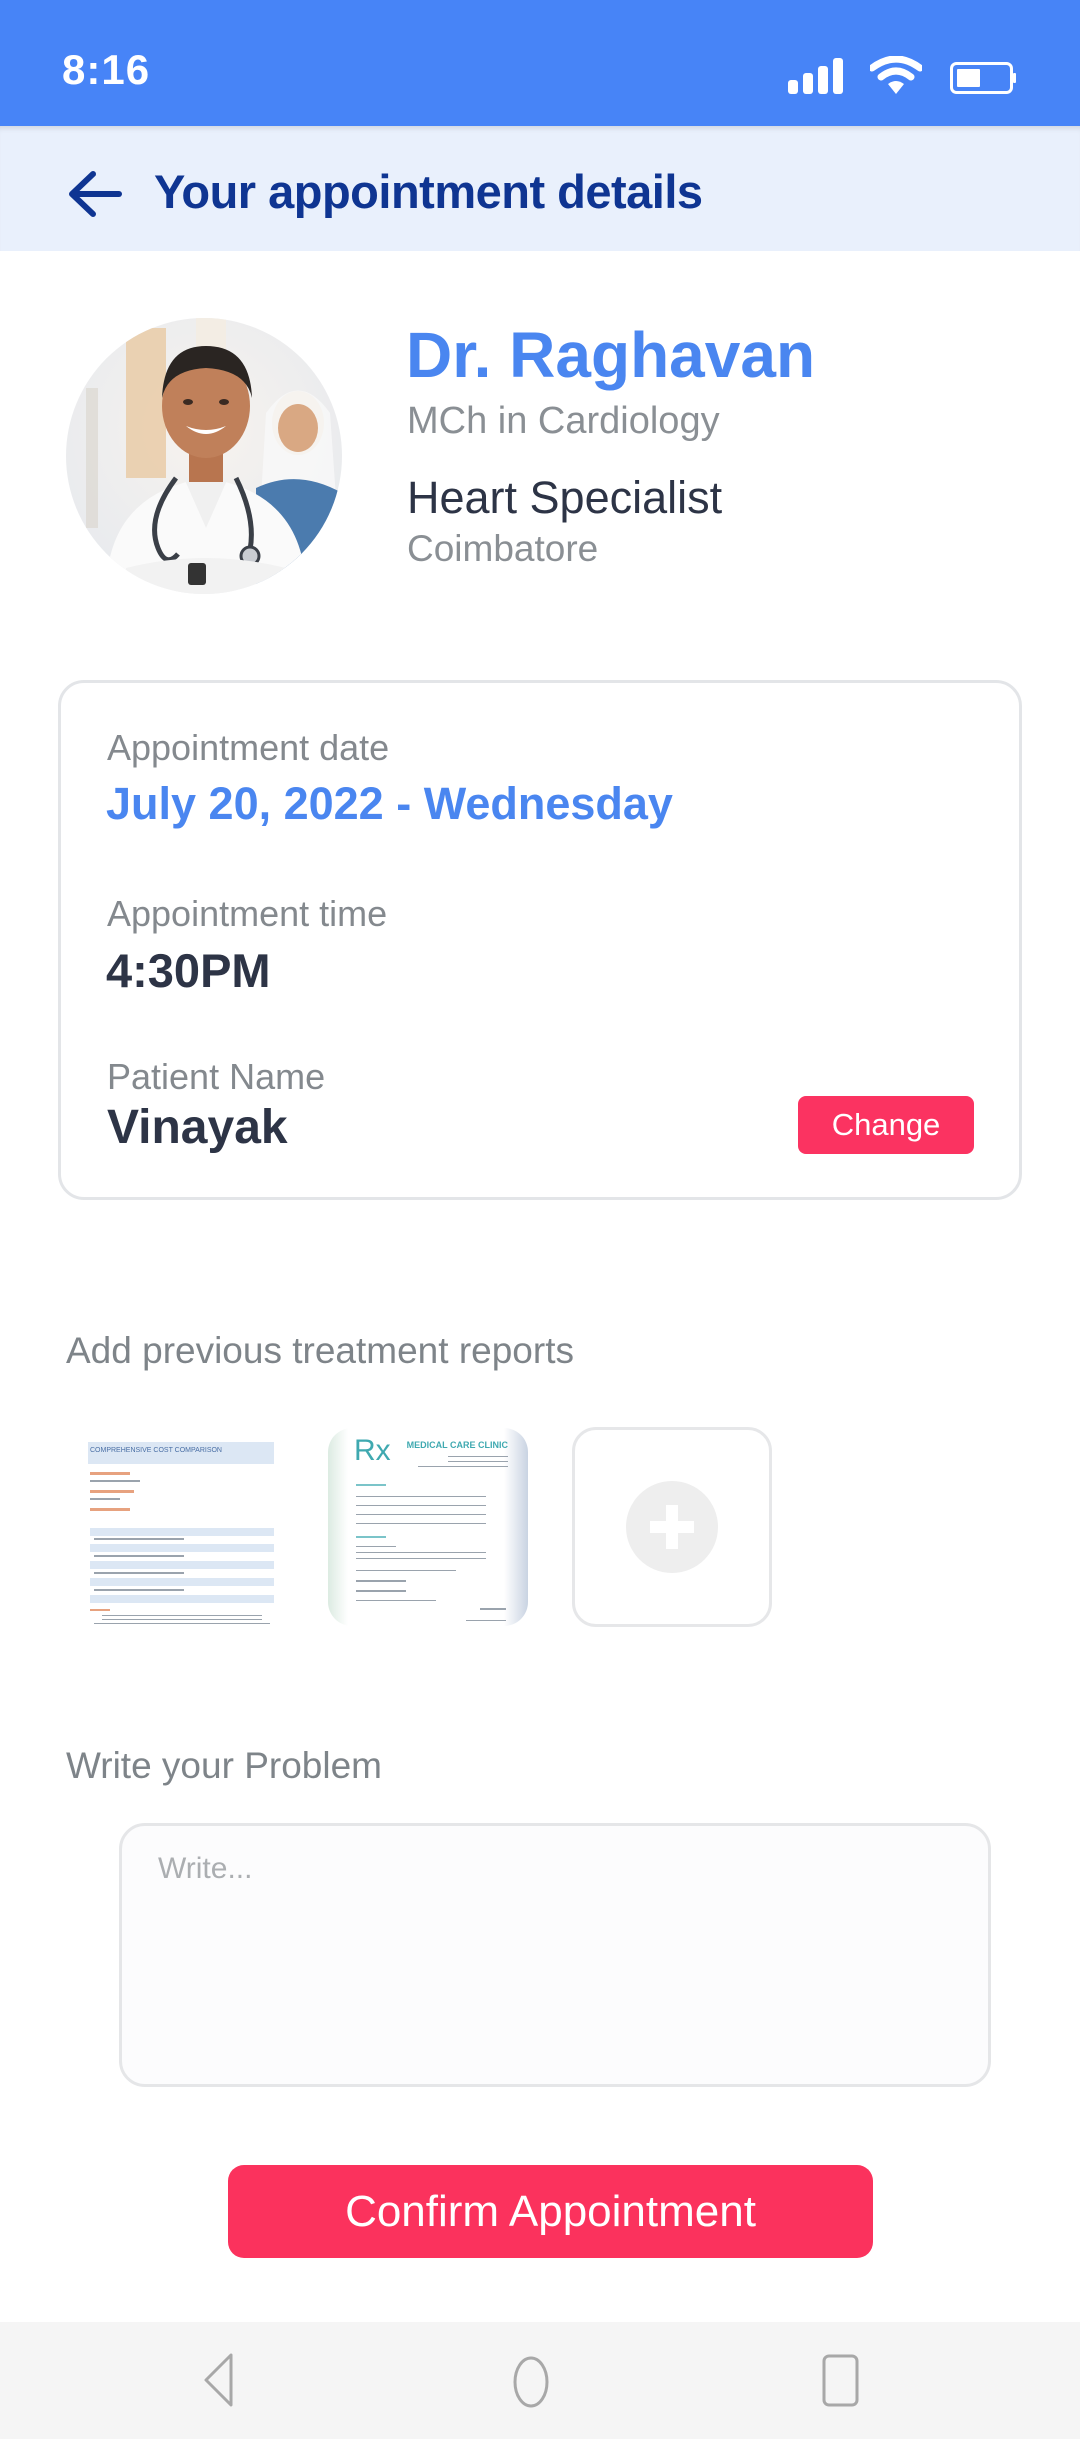 This screenshot has width=1080, height=2439. What do you see at coordinates (550, 2211) in the screenshot?
I see `confirm-appointment-button: Confirm Appointment` at bounding box center [550, 2211].